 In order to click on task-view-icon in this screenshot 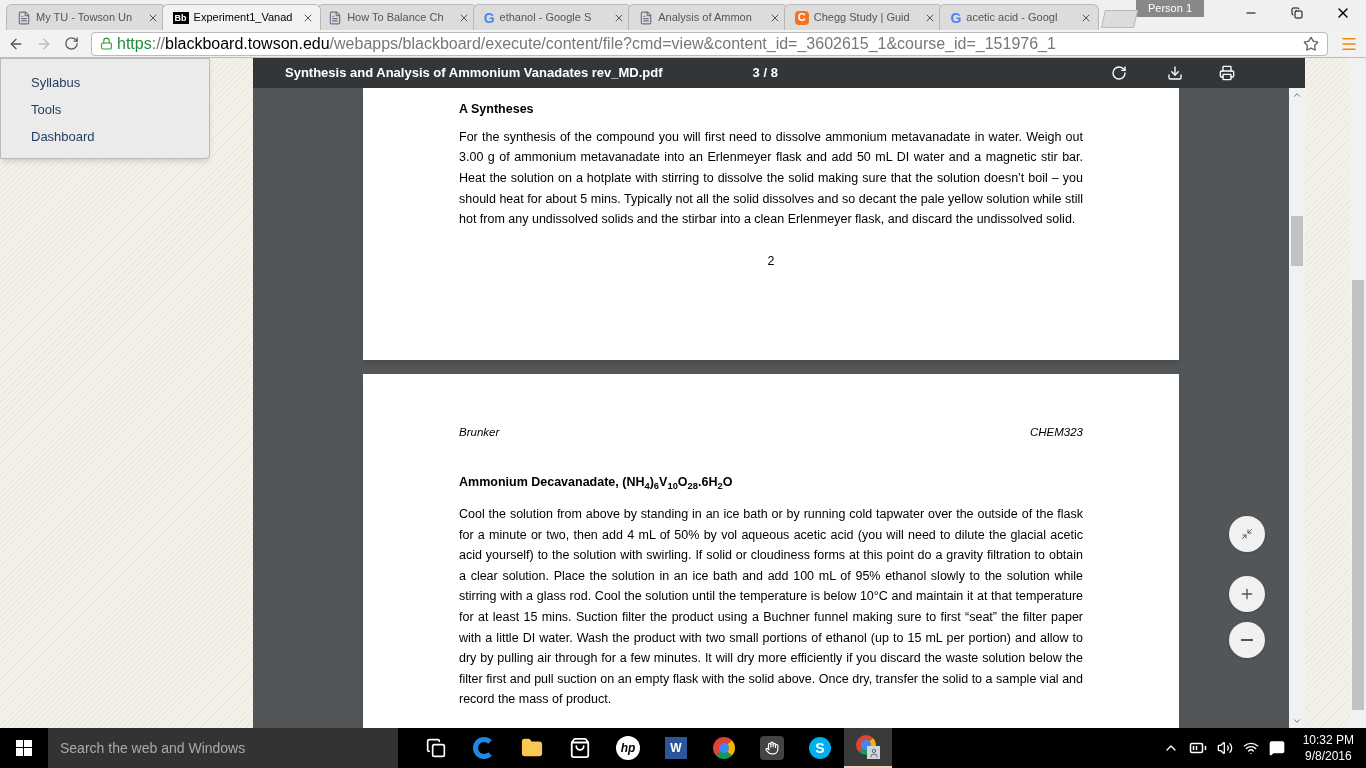, I will do `click(436, 748)`.